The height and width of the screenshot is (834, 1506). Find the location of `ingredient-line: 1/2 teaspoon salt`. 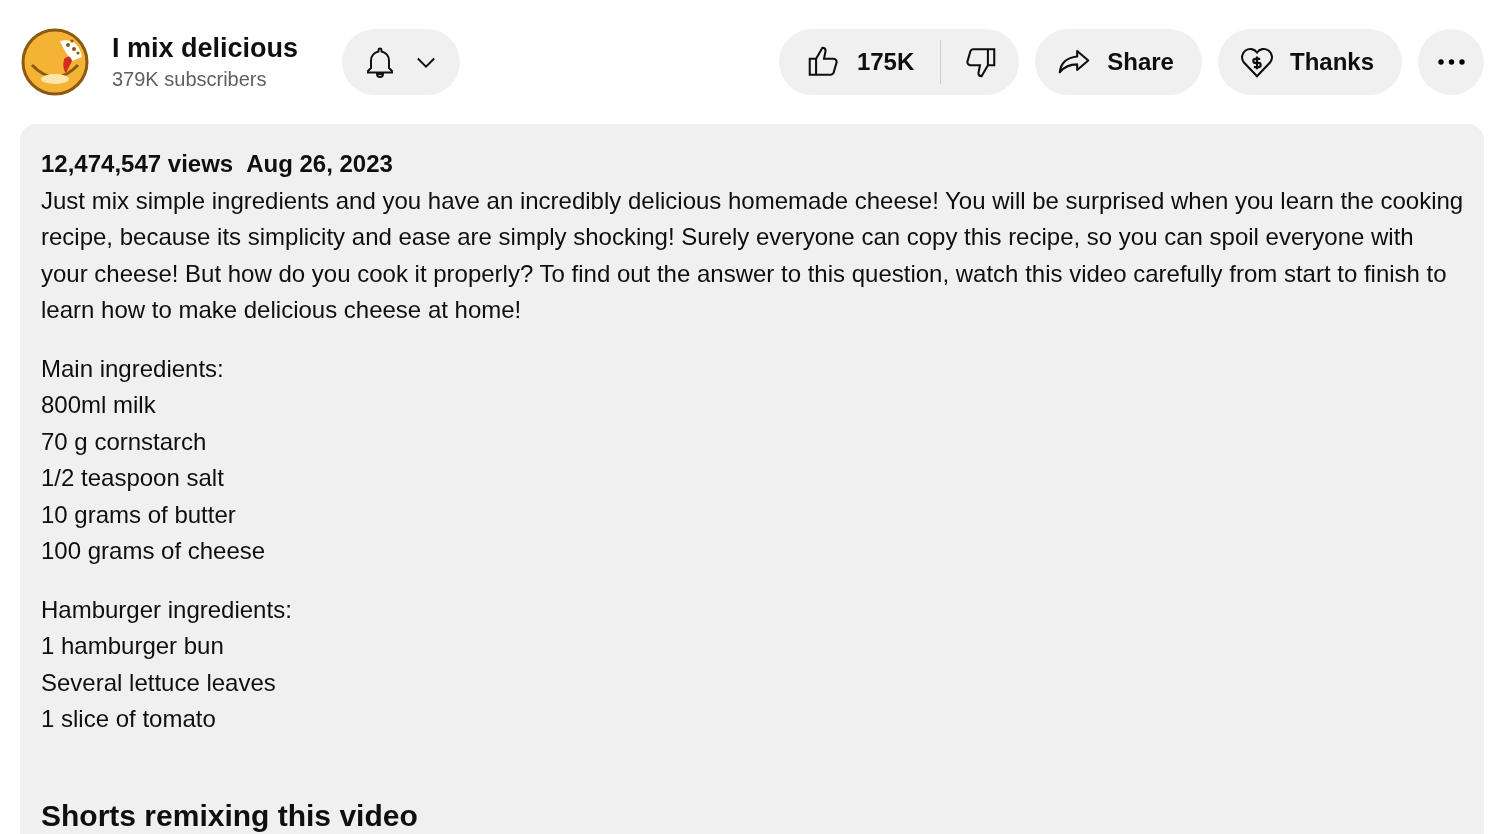

ingredient-line: 1/2 teaspoon salt is located at coordinates (133, 478).